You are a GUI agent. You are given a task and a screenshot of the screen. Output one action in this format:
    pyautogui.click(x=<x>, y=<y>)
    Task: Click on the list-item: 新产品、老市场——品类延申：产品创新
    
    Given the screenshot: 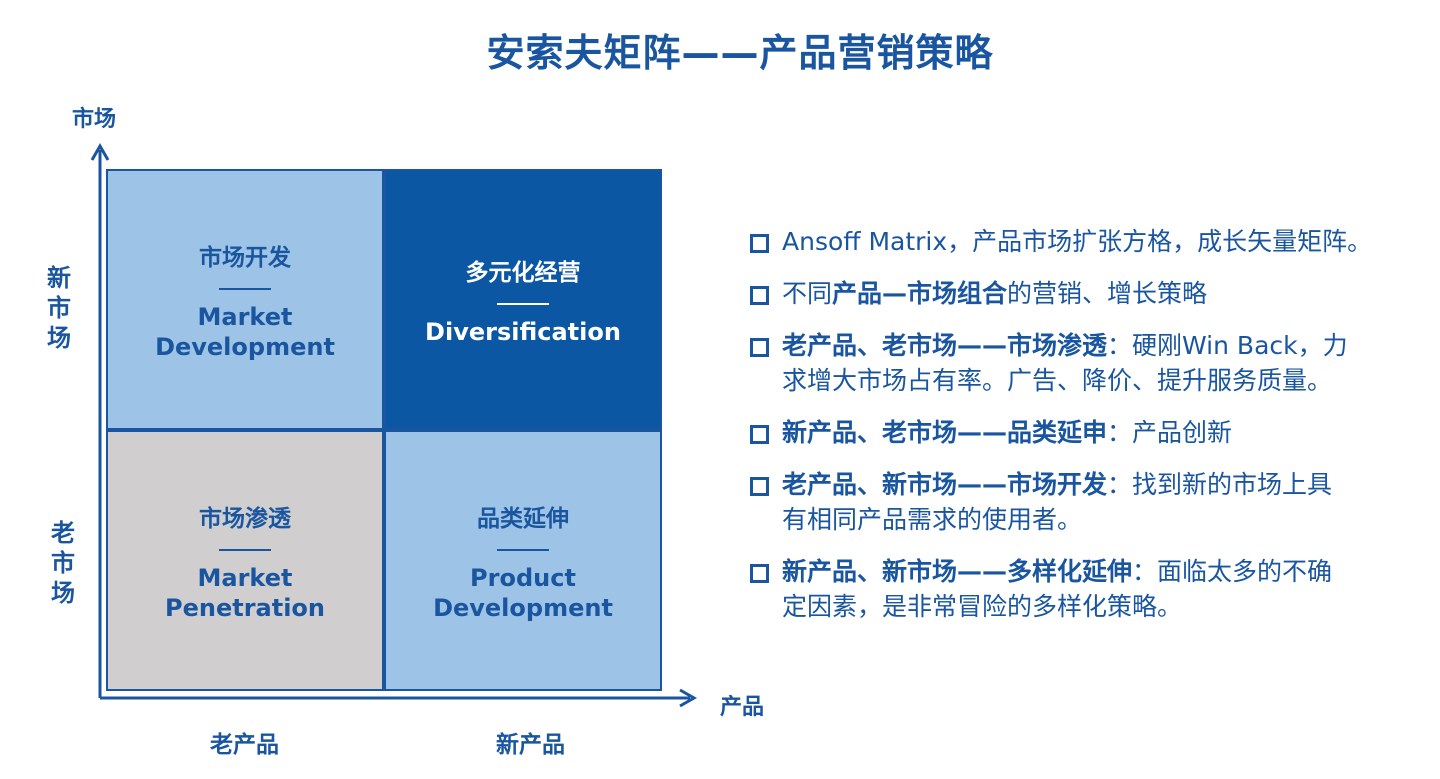 What is the action you would take?
    pyautogui.click(x=1093, y=432)
    